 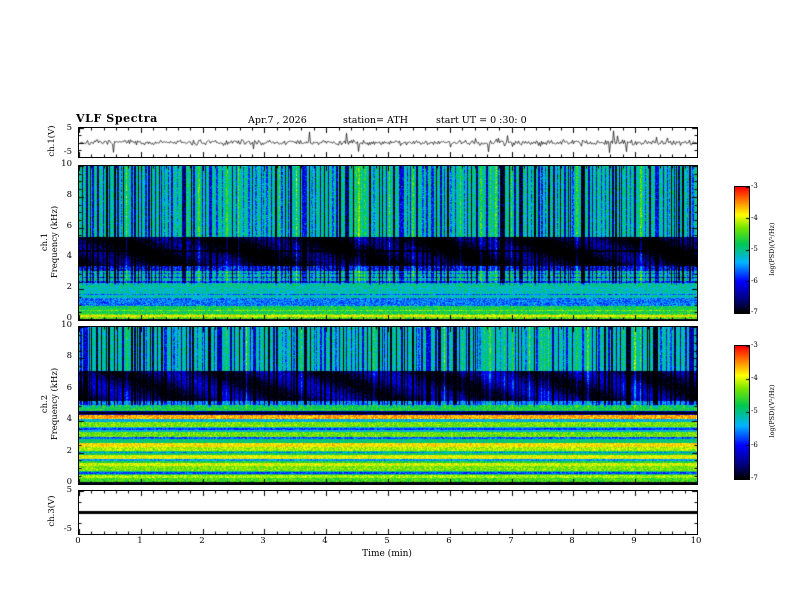 I want to click on start-ut-label: start UT = 0 :30: 0, so click(x=481, y=120).